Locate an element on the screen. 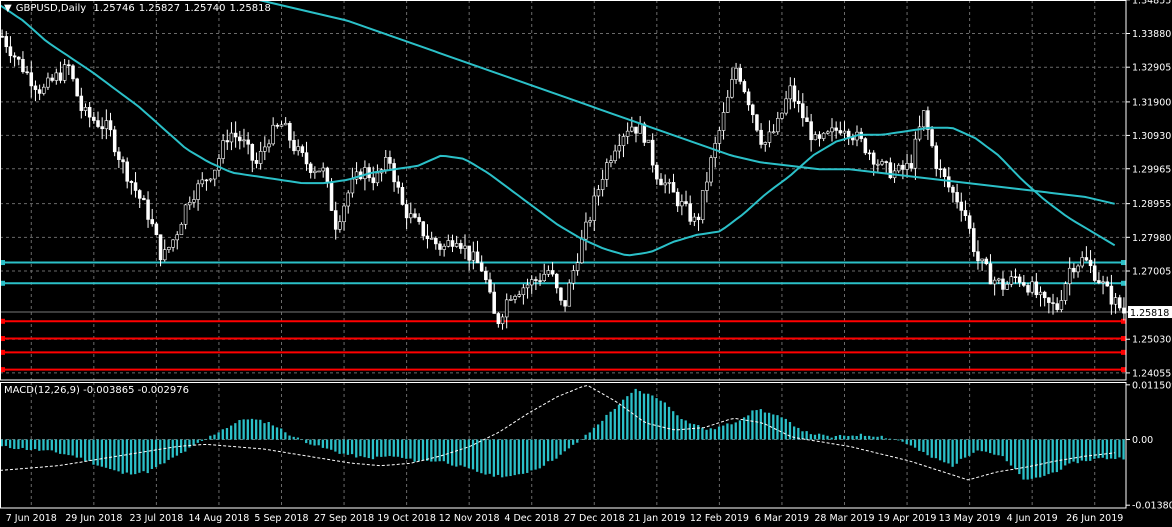  y-tick-label: 1.29965 is located at coordinates (1151, 169).